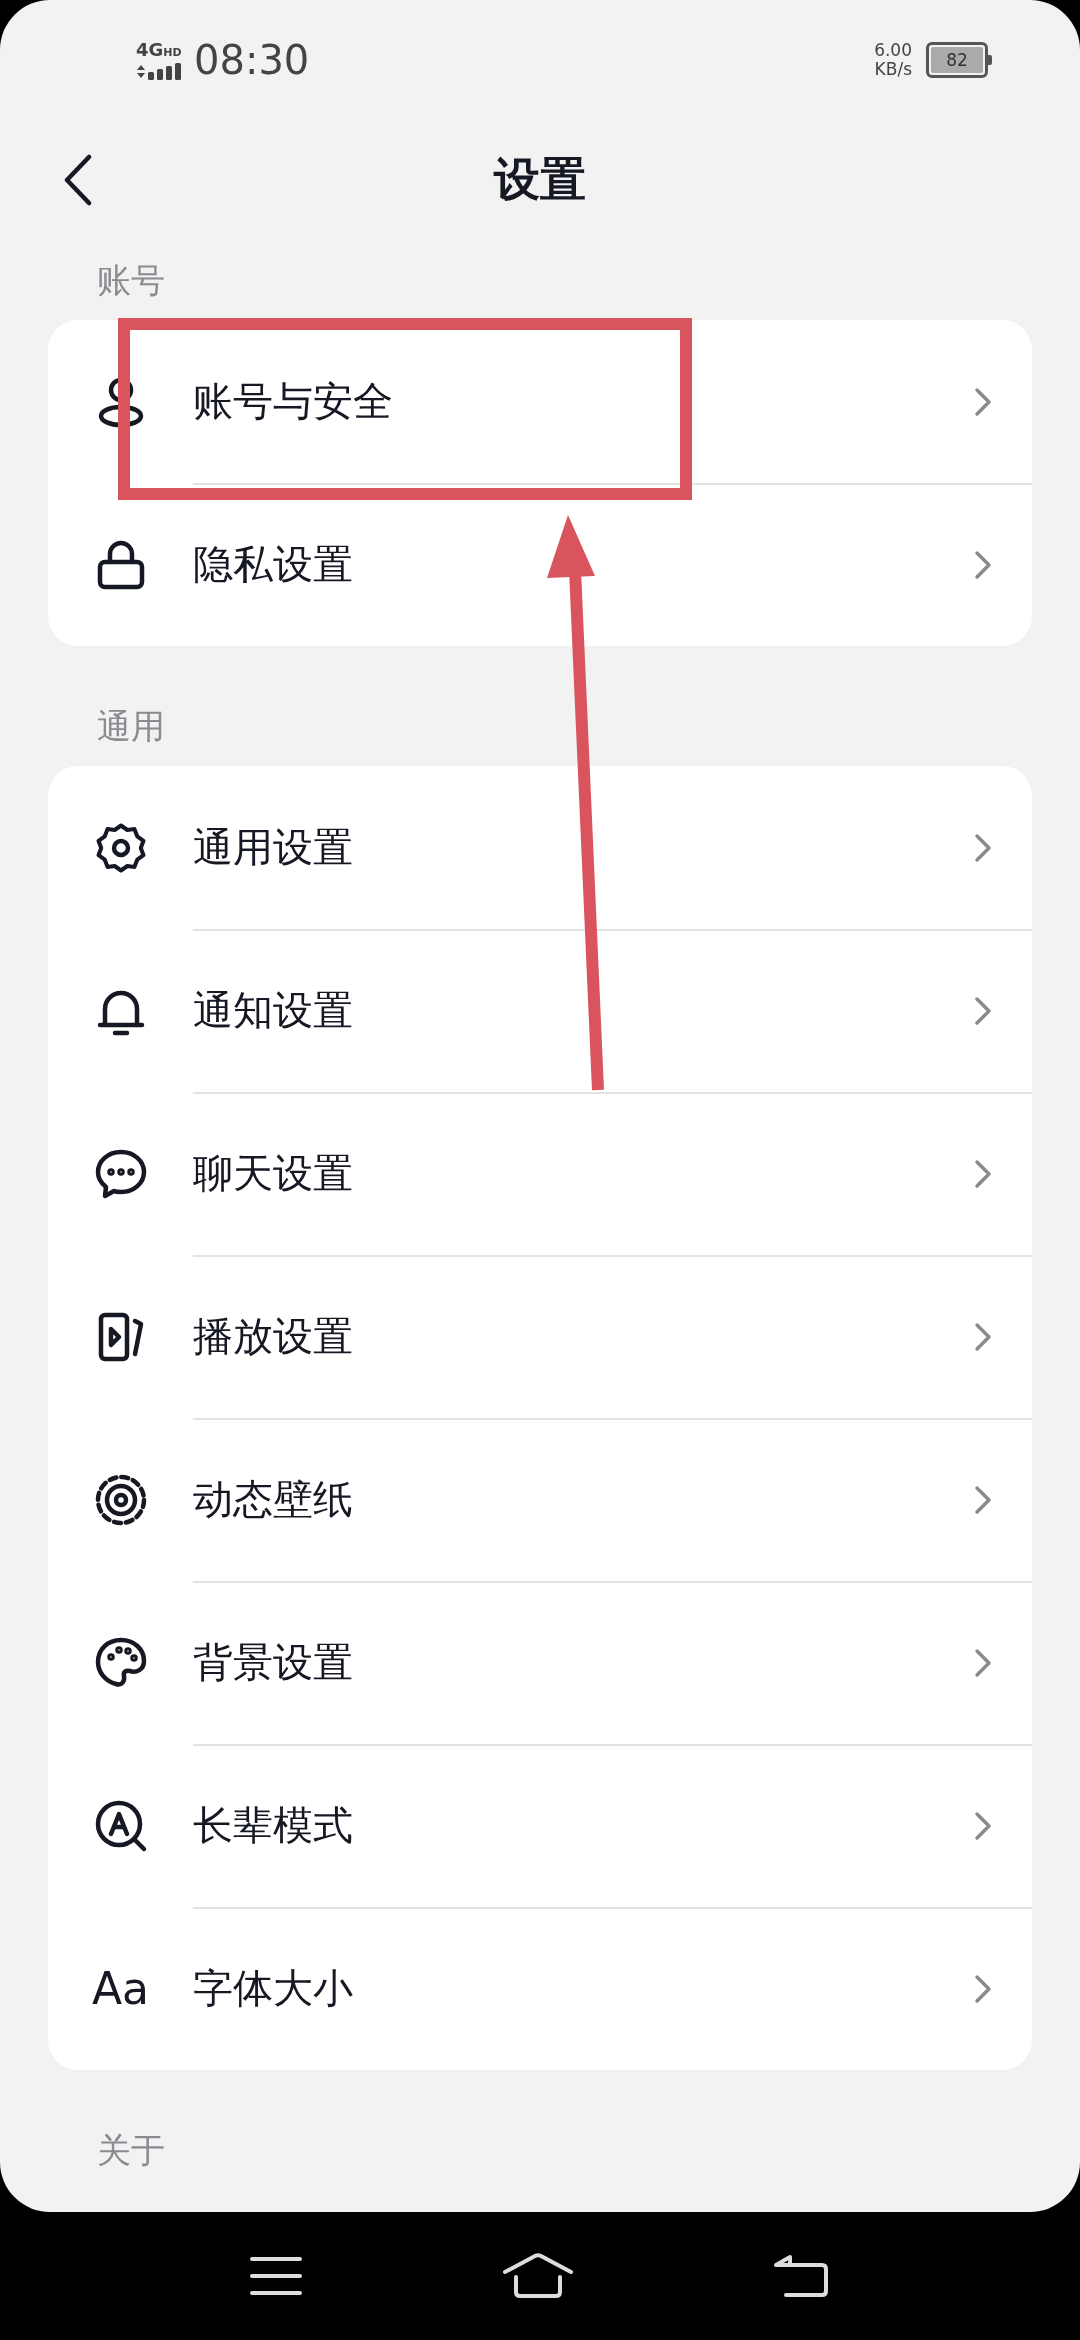 Image resolution: width=1080 pixels, height=2340 pixels. Describe the element at coordinates (131, 2150) in the screenshot. I see `section-heading: 关于` at that location.